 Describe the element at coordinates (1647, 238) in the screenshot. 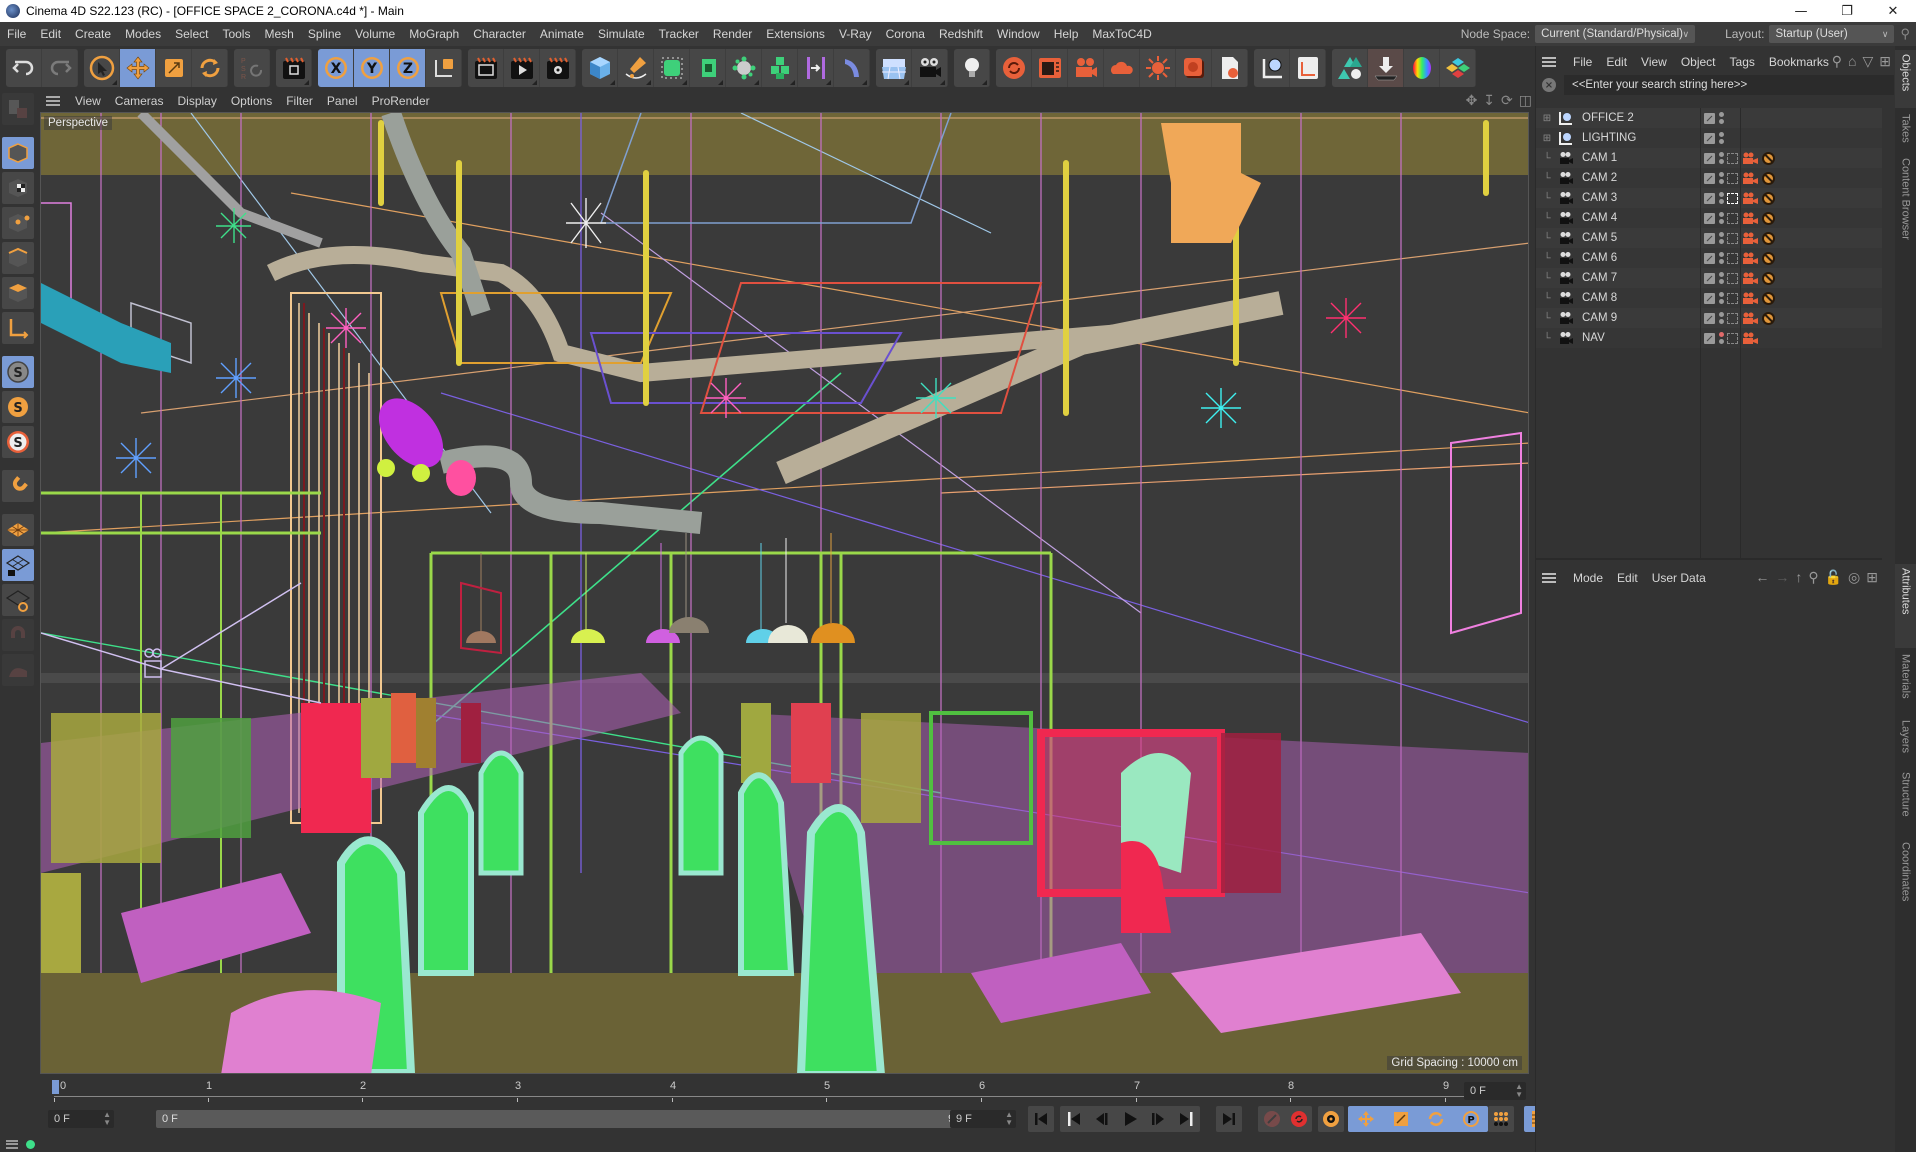

I see `object-name: CAM 5` at that location.